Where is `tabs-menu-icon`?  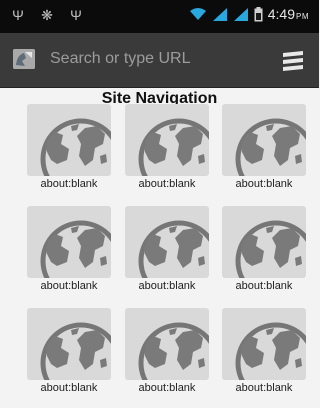 tabs-menu-icon is located at coordinates (293, 60).